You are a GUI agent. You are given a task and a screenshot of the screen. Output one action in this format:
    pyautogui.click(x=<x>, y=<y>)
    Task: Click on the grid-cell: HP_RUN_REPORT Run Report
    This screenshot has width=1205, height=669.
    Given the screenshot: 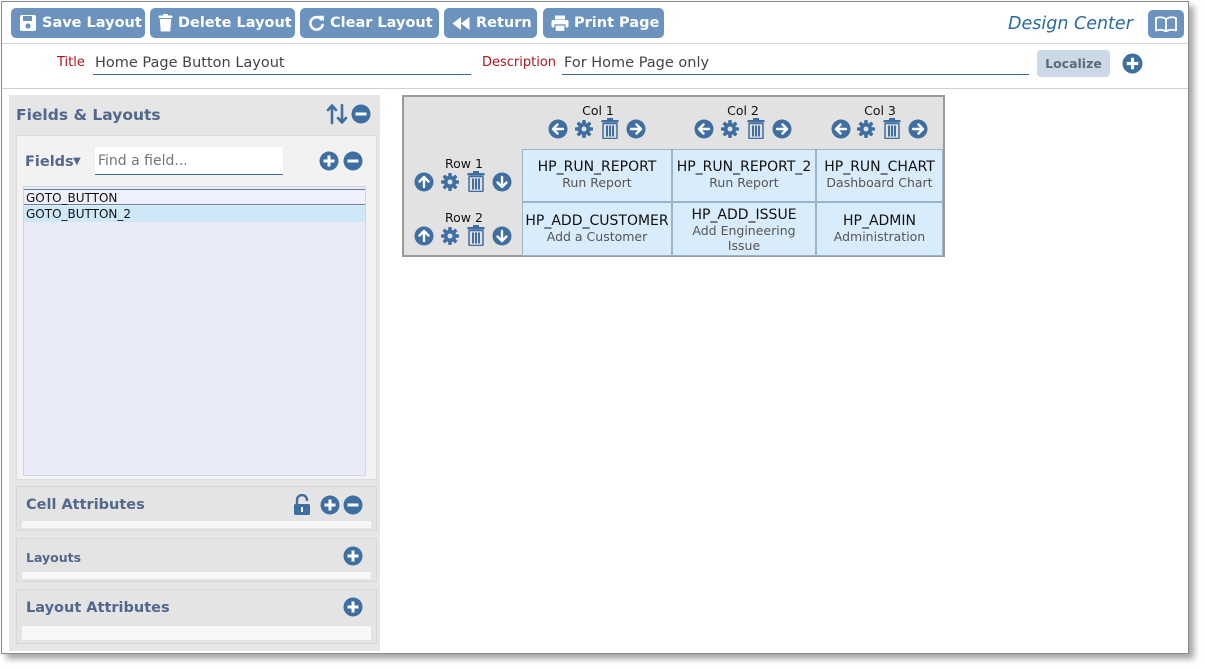 What is the action you would take?
    pyautogui.click(x=597, y=175)
    